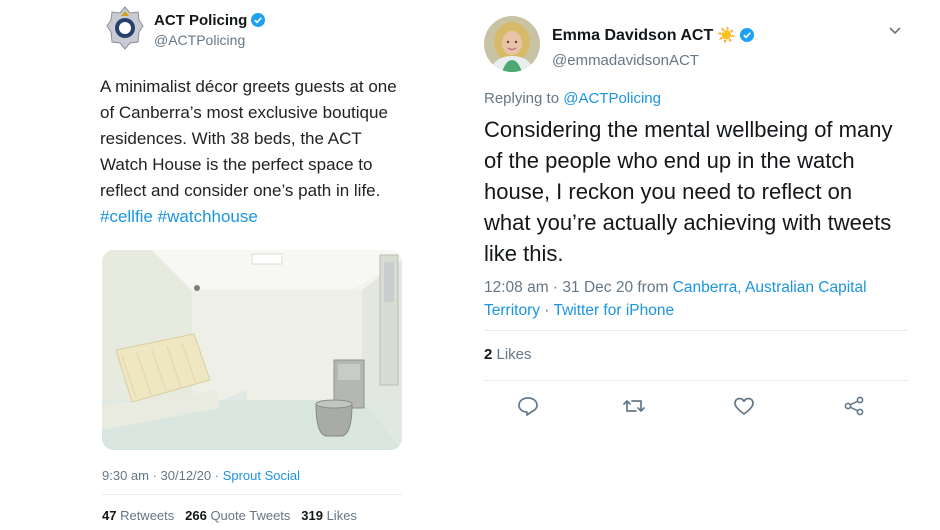 The width and height of the screenshot is (940, 530). I want to click on tweet-photo-cell, so click(252, 350).